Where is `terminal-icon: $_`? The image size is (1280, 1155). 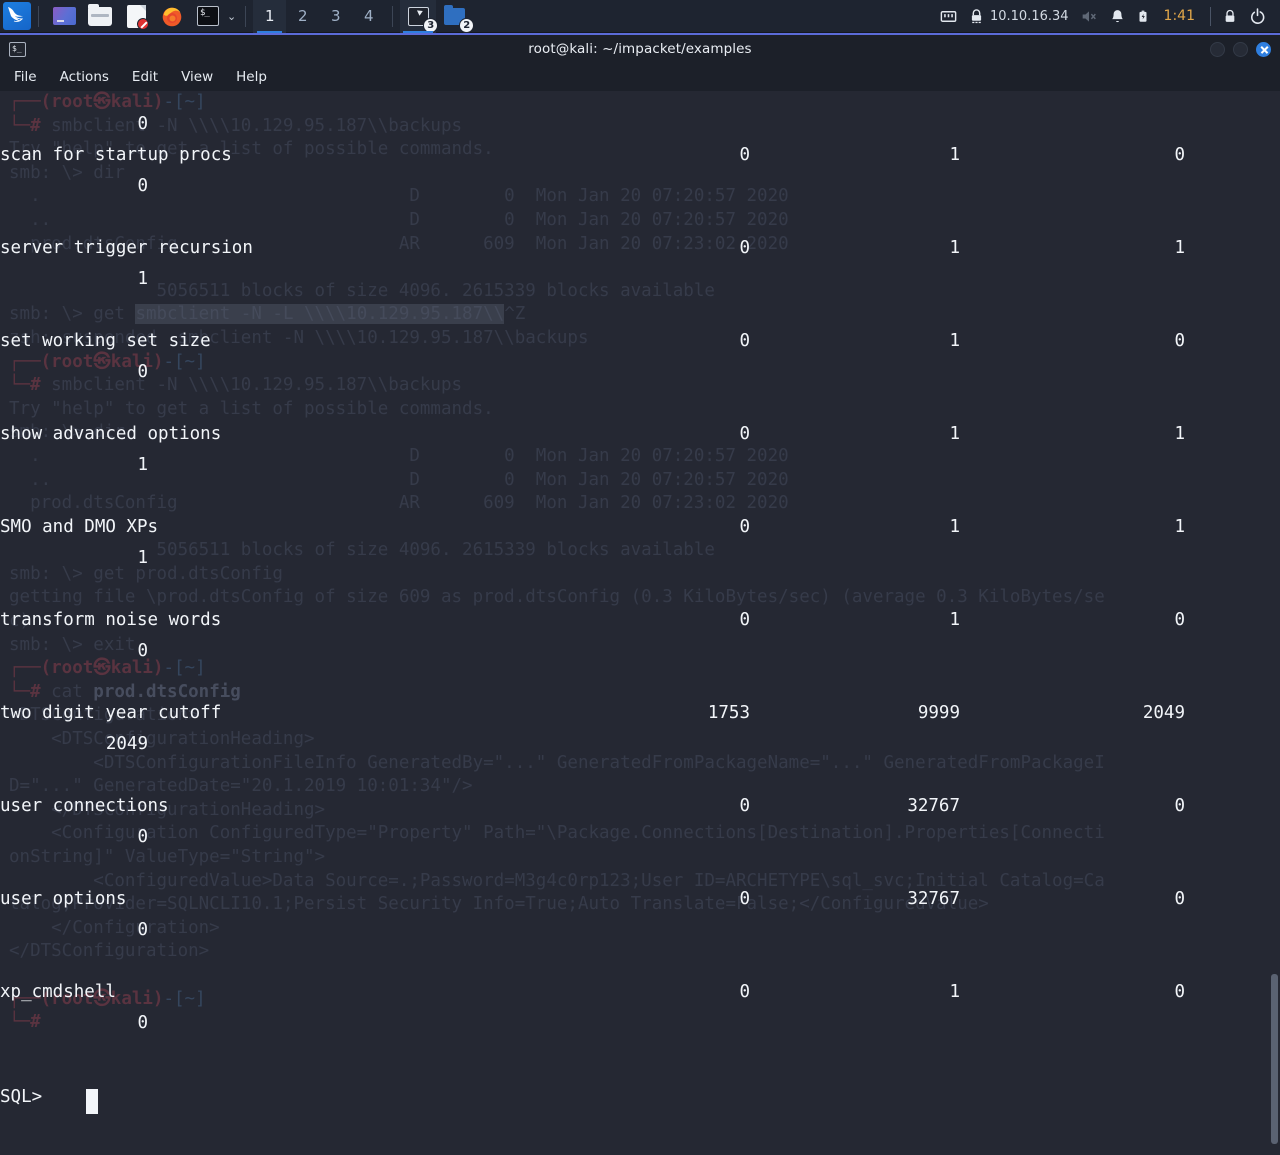
terminal-icon: $_ is located at coordinates (208, 16).